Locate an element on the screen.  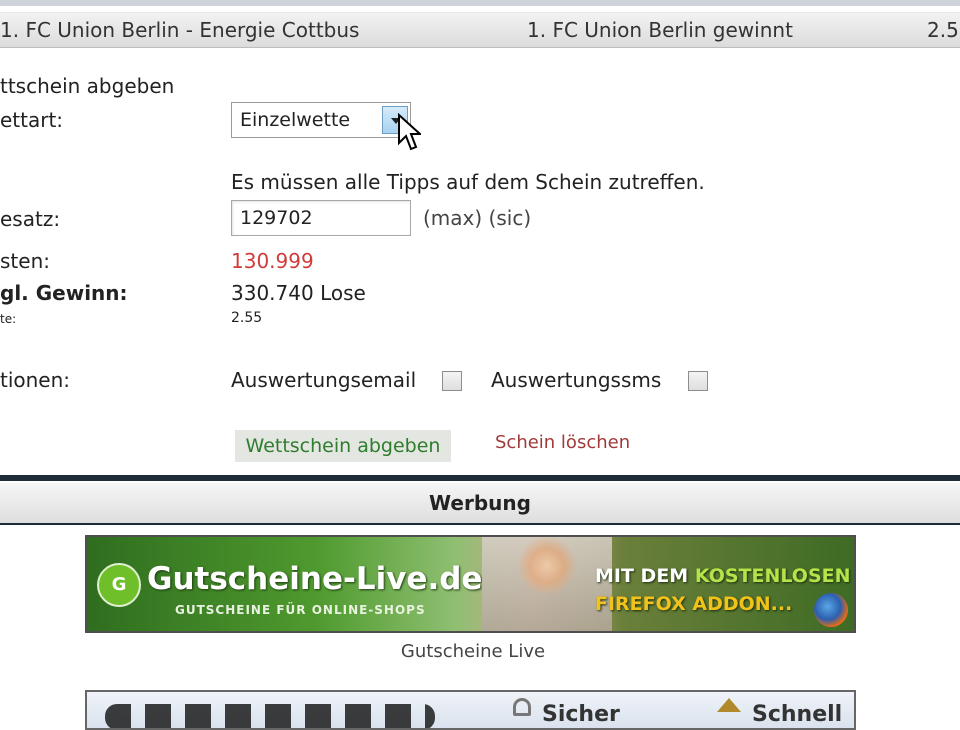
option-email-label: Auswertungsemail is located at coordinates (324, 380).